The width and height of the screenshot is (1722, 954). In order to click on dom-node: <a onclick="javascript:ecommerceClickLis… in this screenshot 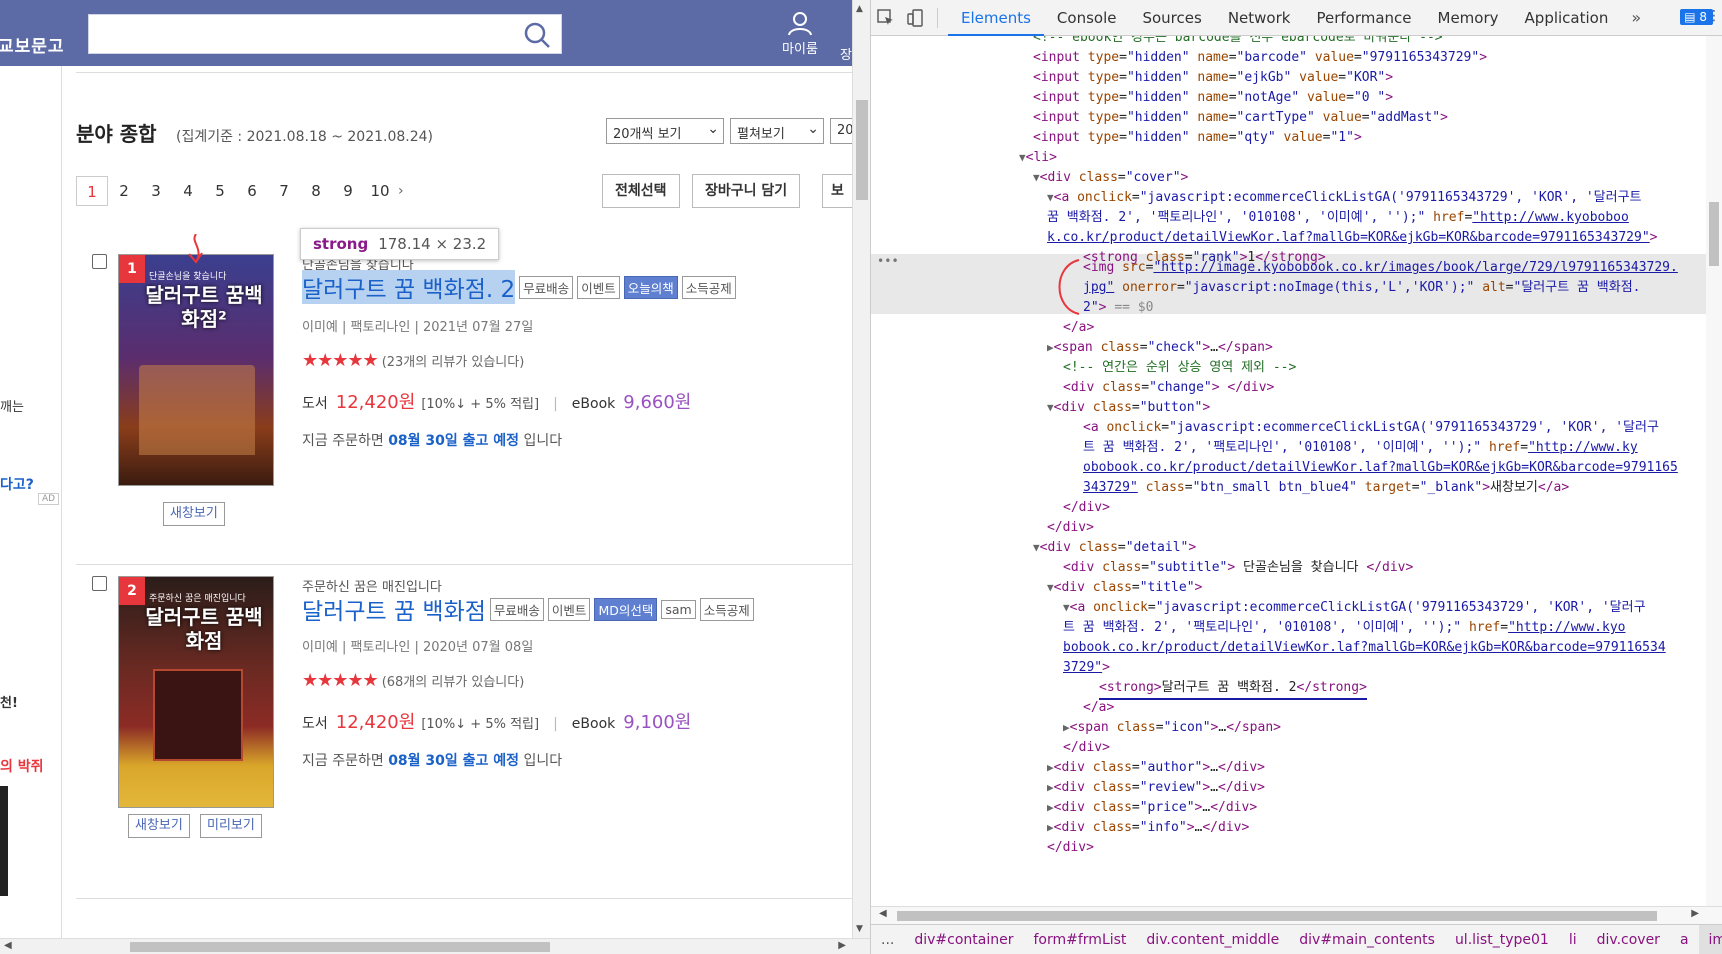, I will do `click(1371, 428)`.